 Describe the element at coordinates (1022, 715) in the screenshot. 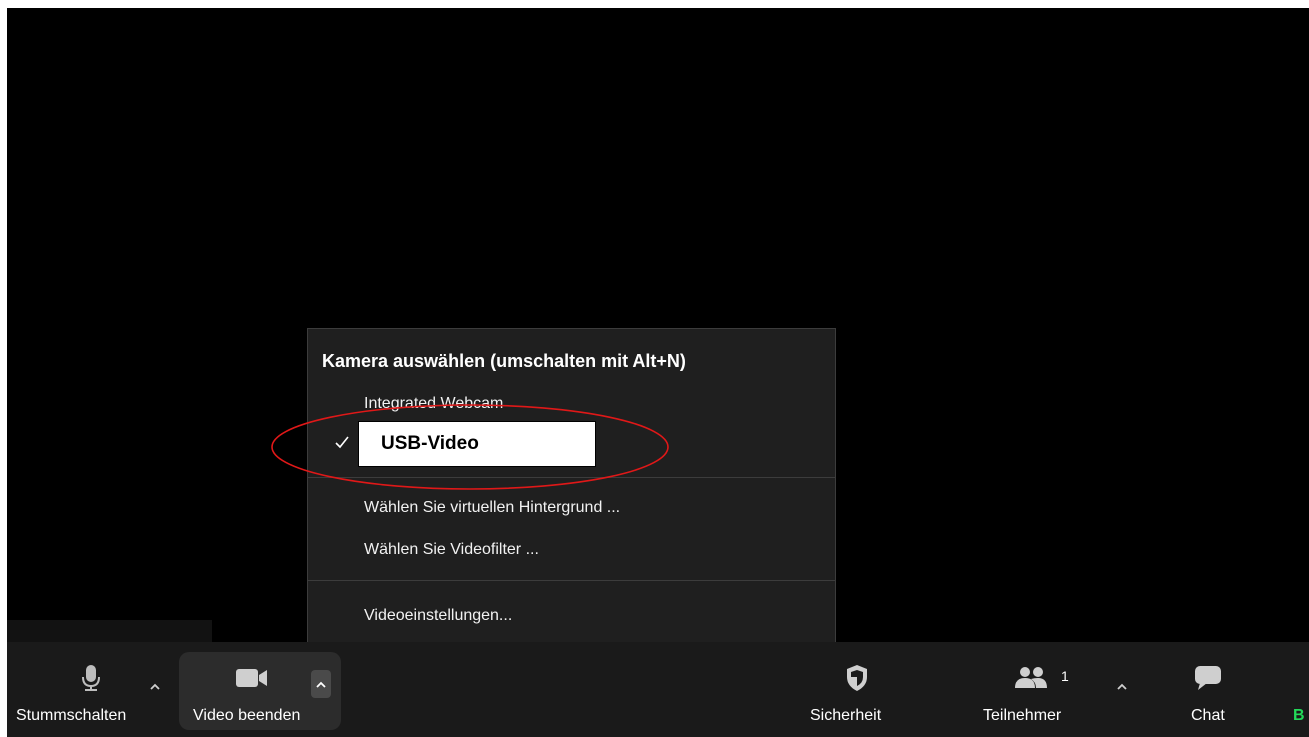

I see `participants-label: Teilnehmer` at that location.